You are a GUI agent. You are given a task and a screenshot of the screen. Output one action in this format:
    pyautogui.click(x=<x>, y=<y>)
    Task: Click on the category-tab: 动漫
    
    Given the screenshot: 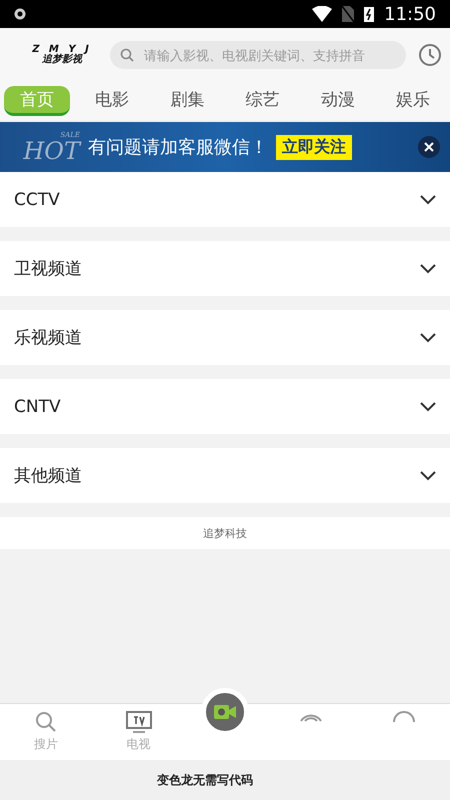 What is the action you would take?
    pyautogui.click(x=337, y=101)
    